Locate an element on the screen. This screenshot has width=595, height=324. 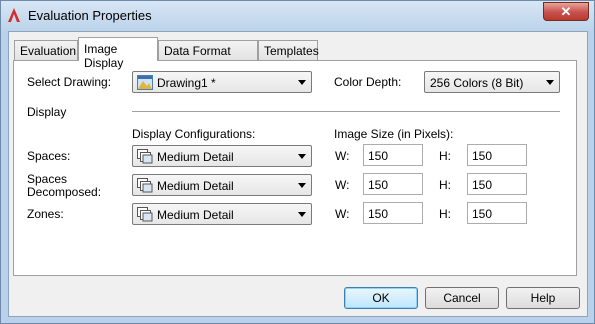
drawing-icon is located at coordinates (145, 82).